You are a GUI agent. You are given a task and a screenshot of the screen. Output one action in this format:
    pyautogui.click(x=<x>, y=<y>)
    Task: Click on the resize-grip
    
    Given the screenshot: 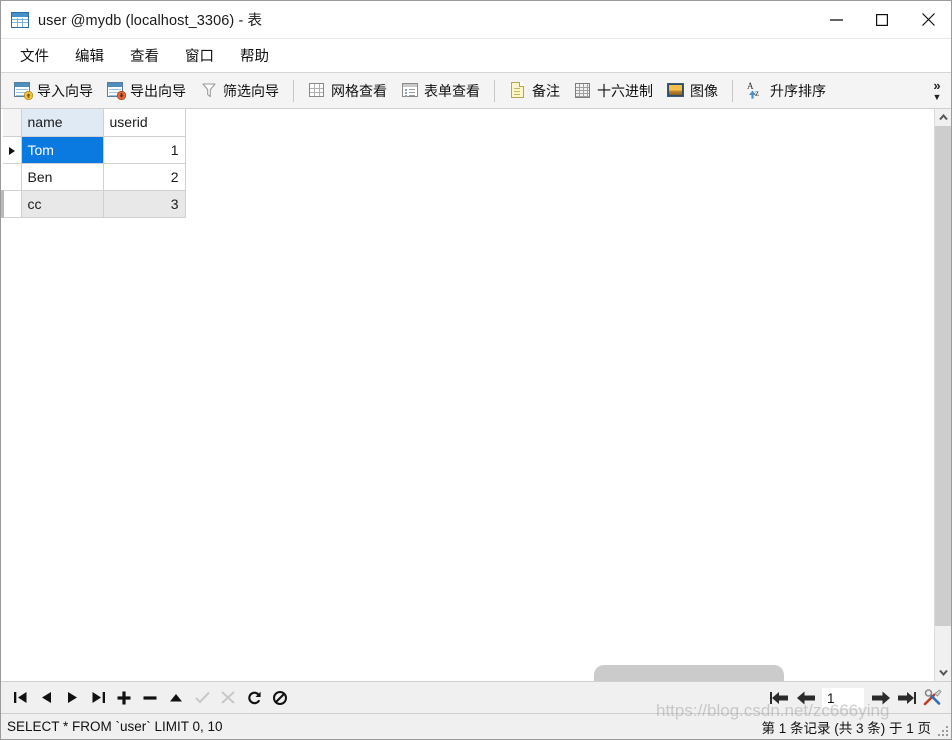 What is the action you would take?
    pyautogui.click(x=942, y=730)
    